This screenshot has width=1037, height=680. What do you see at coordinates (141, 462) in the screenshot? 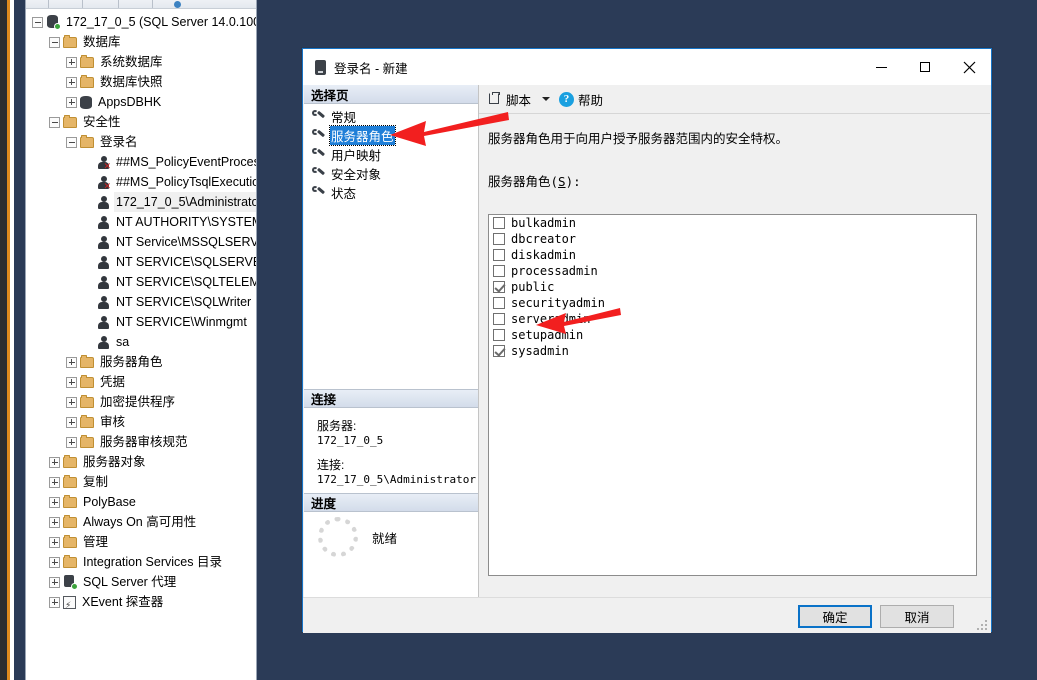
I see `tree-item: 服务器对象` at bounding box center [141, 462].